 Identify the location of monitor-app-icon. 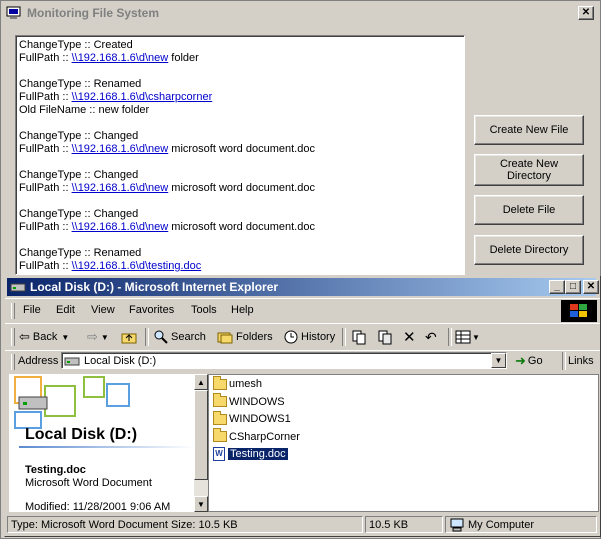
(13, 12).